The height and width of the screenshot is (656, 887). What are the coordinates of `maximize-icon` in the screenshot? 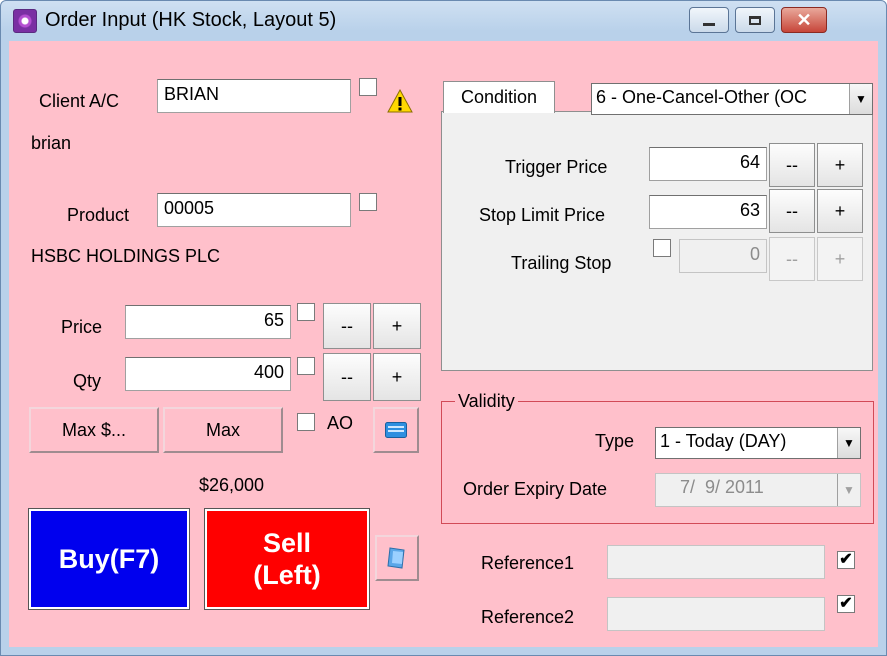 It's located at (755, 20).